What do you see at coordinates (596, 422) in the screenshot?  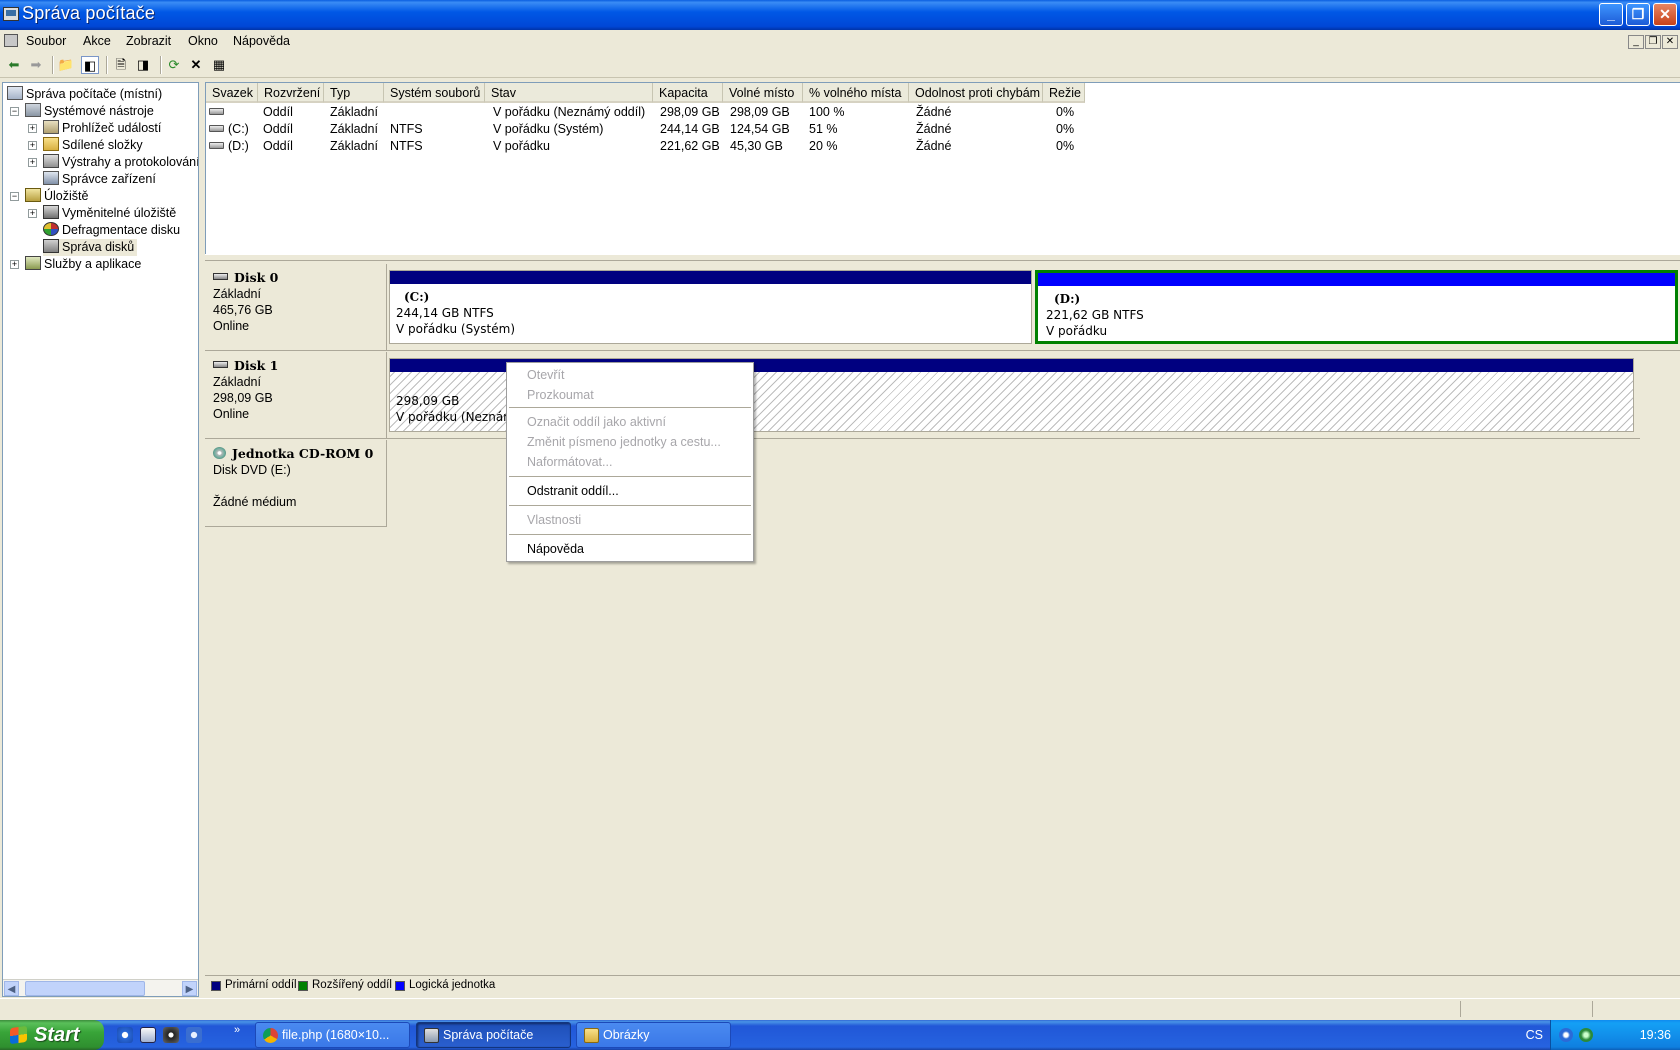 I see `menu-item-mark-active: Označit oddíl jako aktivní` at bounding box center [596, 422].